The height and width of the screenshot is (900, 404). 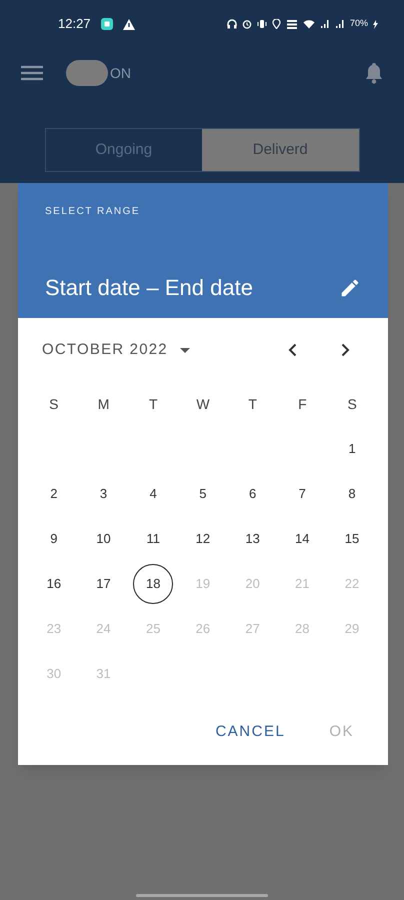 What do you see at coordinates (352, 494) in the screenshot?
I see `calendar-day: 8` at bounding box center [352, 494].